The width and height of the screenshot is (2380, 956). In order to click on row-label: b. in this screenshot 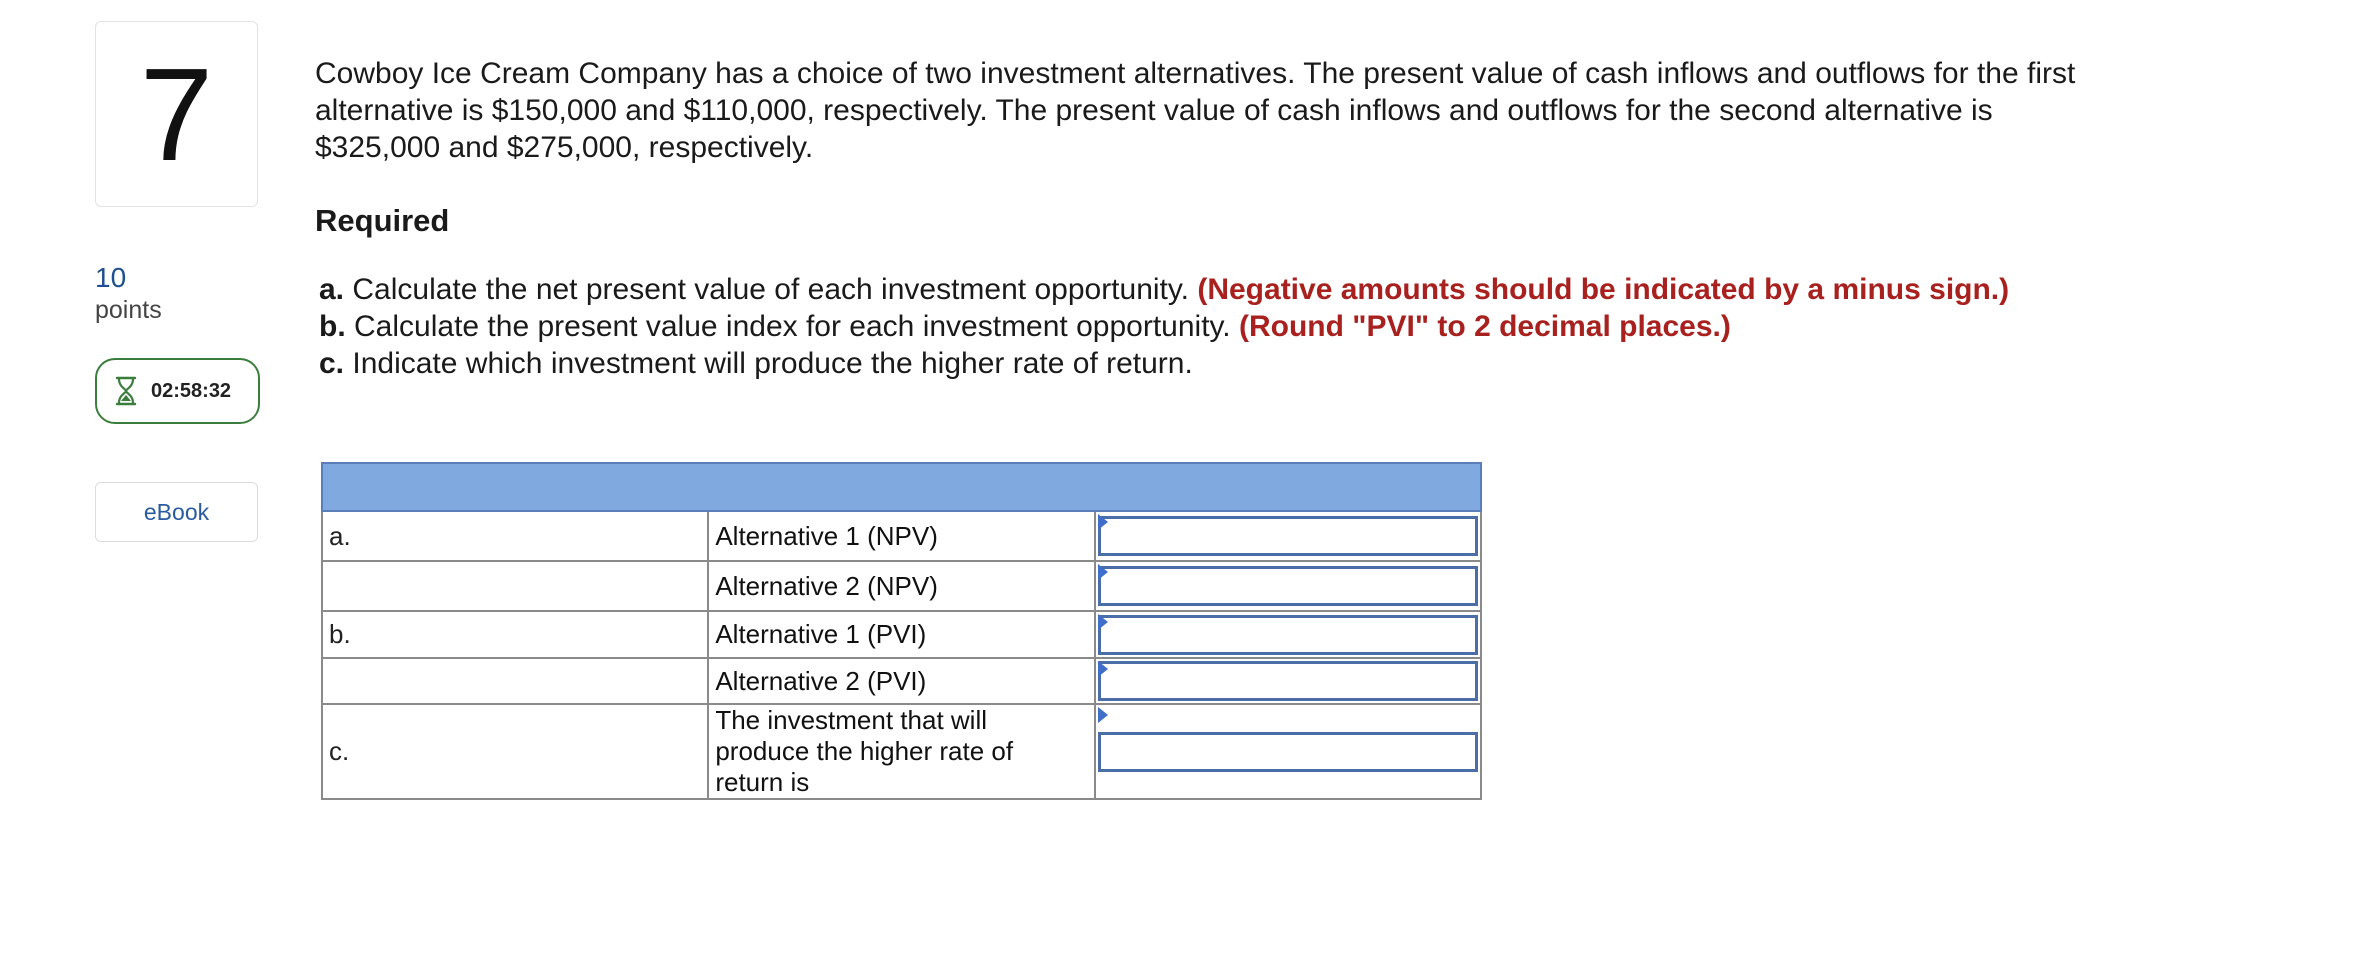, I will do `click(515, 634)`.